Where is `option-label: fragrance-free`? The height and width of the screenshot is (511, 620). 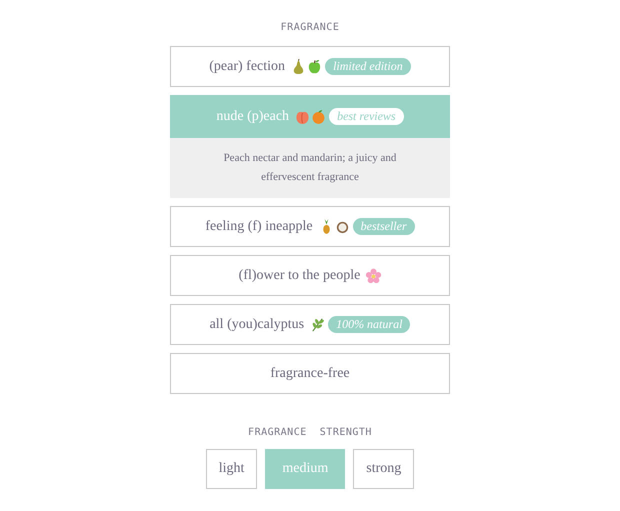 option-label: fragrance-free is located at coordinates (310, 374).